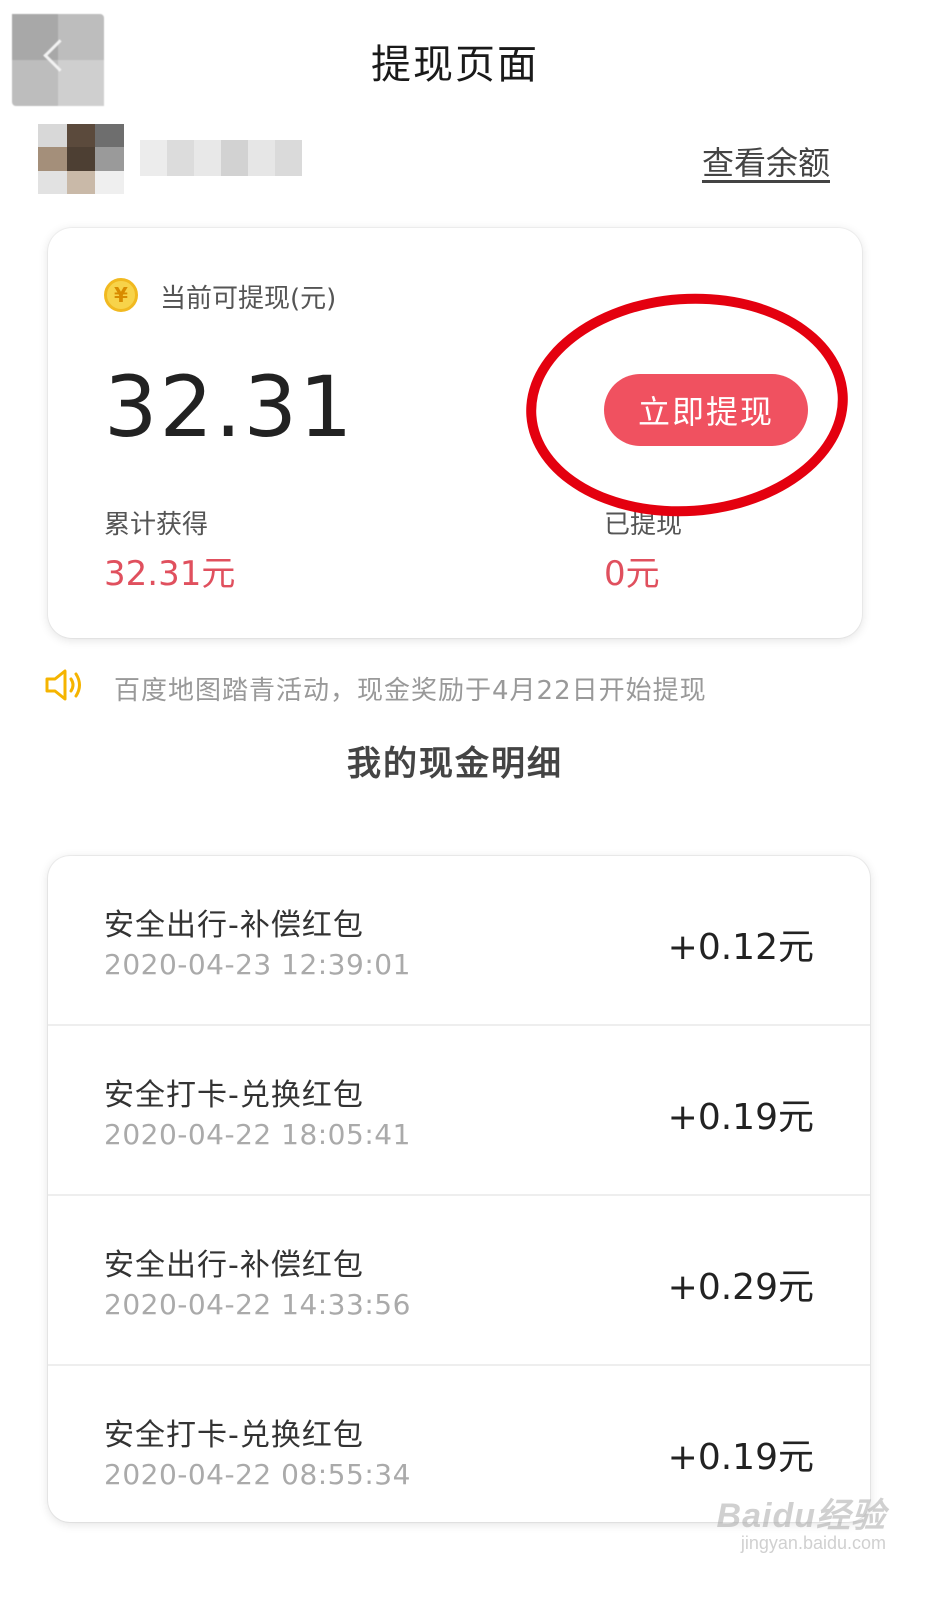 The height and width of the screenshot is (1600, 932). Describe the element at coordinates (257, 1474) in the screenshot. I see `list-item-time: 2020-04-22 08:55:34` at that location.